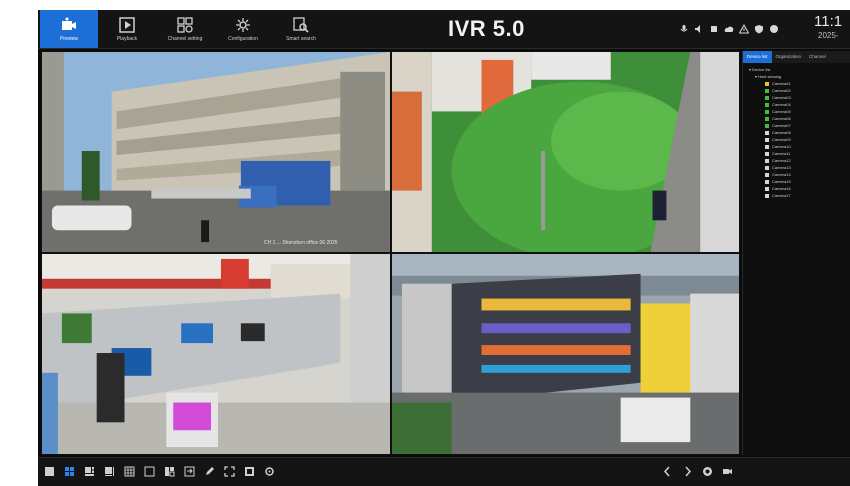 The width and height of the screenshot is (850, 486). I want to click on shield-icon, so click(759, 29).